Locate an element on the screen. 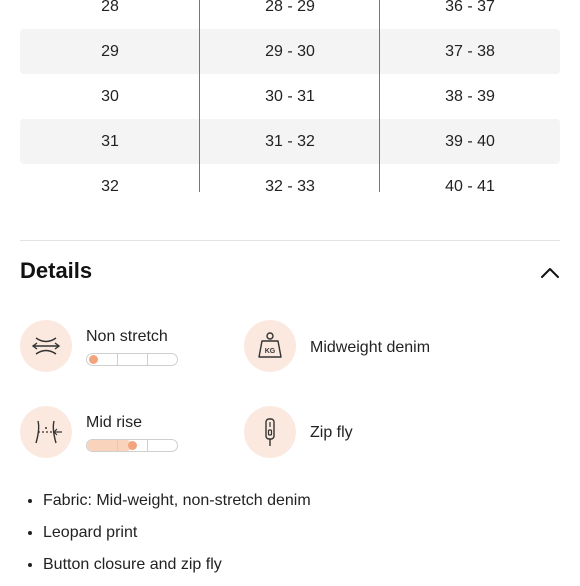 This screenshot has width=580, height=586. table-cell: 32 - 33 is located at coordinates (290, 186).